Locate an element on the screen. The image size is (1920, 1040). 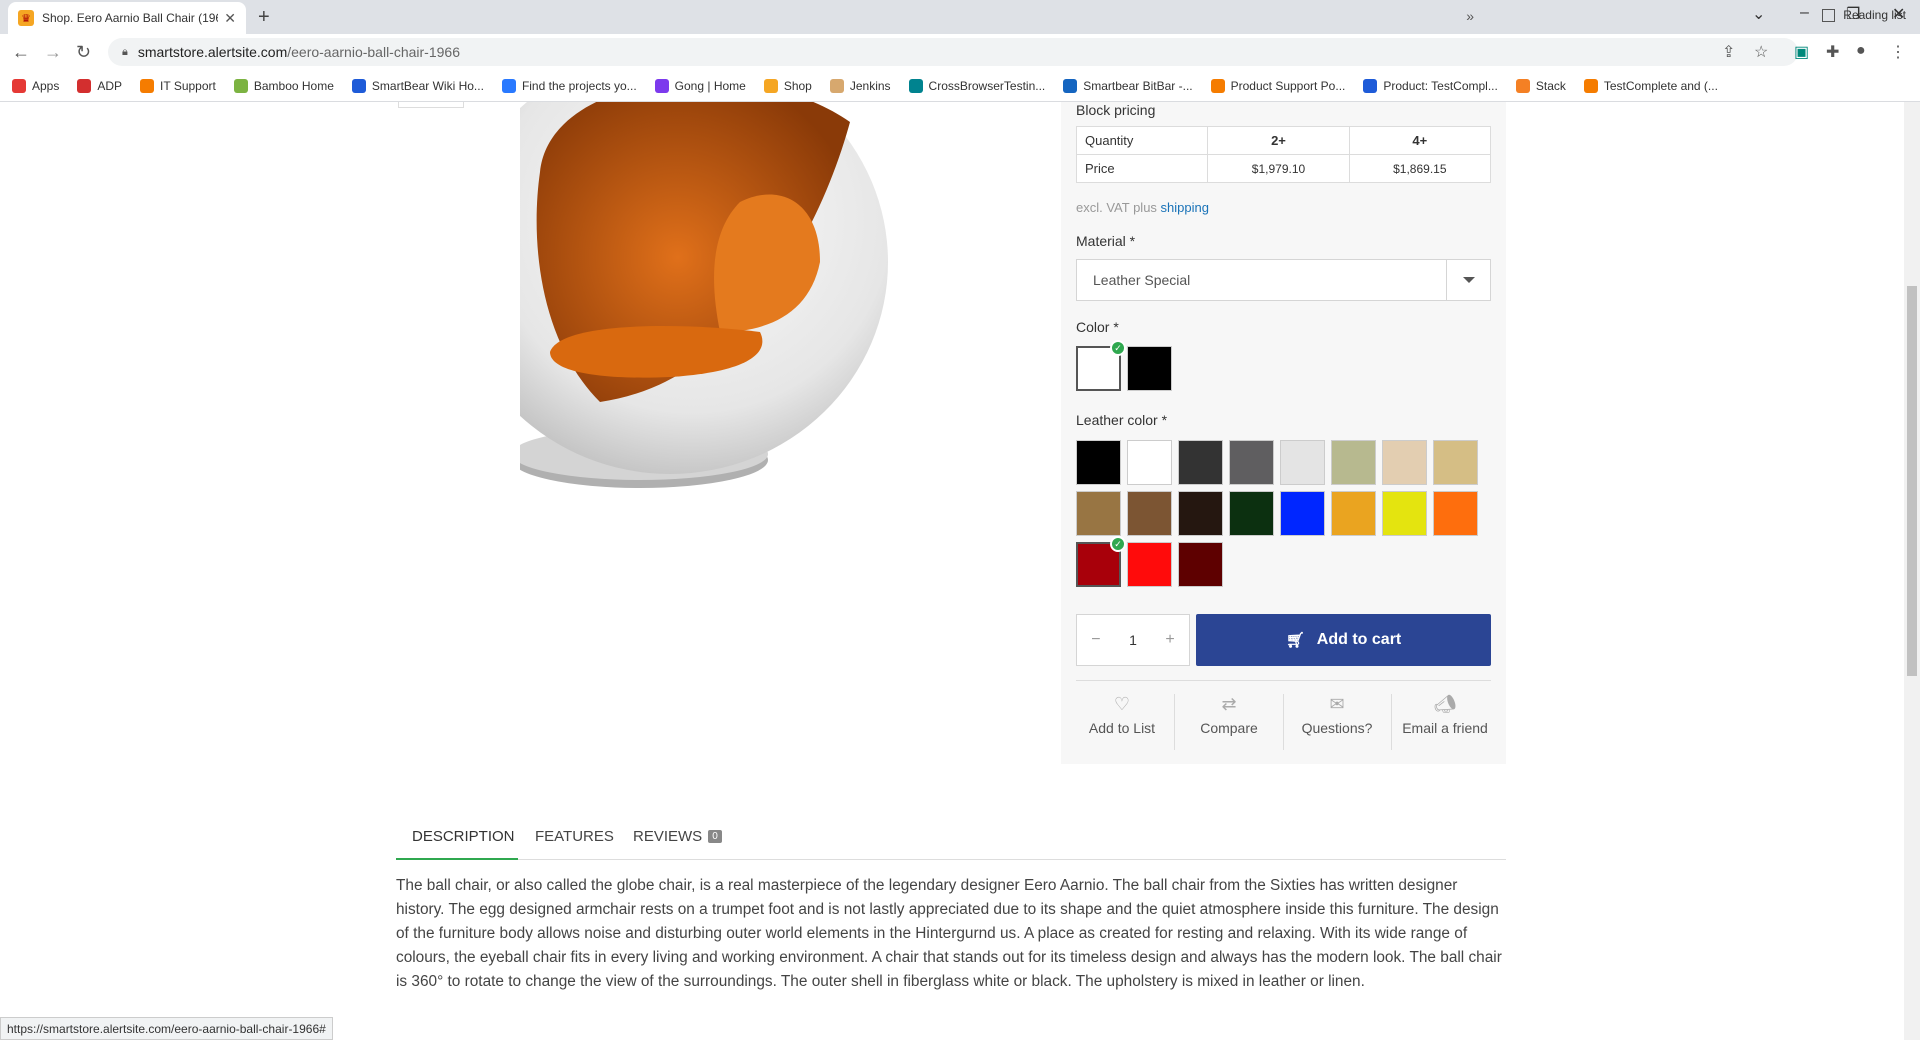
bookmark-label: IT Support is located at coordinates (188, 85).